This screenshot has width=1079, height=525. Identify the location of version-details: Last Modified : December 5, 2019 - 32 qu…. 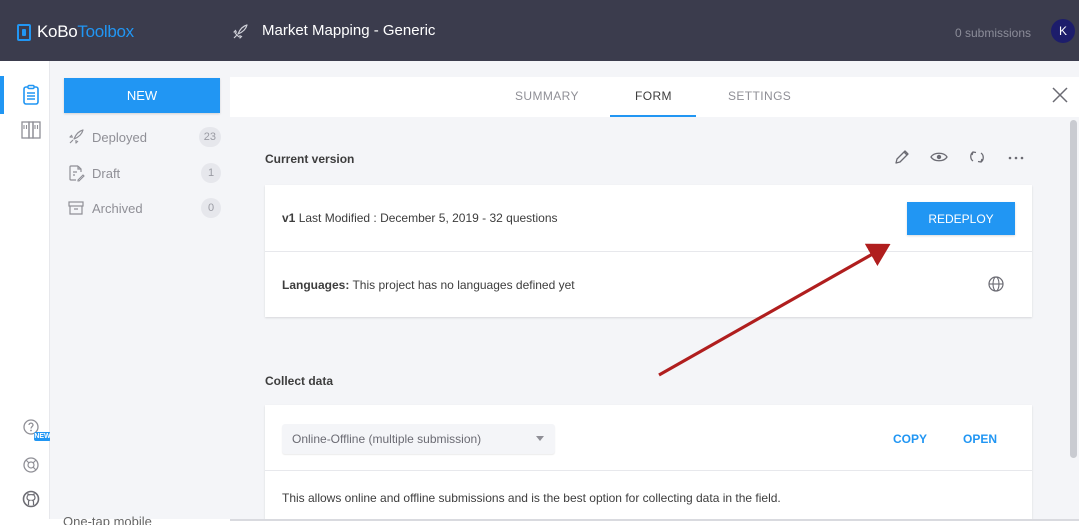
(428, 218).